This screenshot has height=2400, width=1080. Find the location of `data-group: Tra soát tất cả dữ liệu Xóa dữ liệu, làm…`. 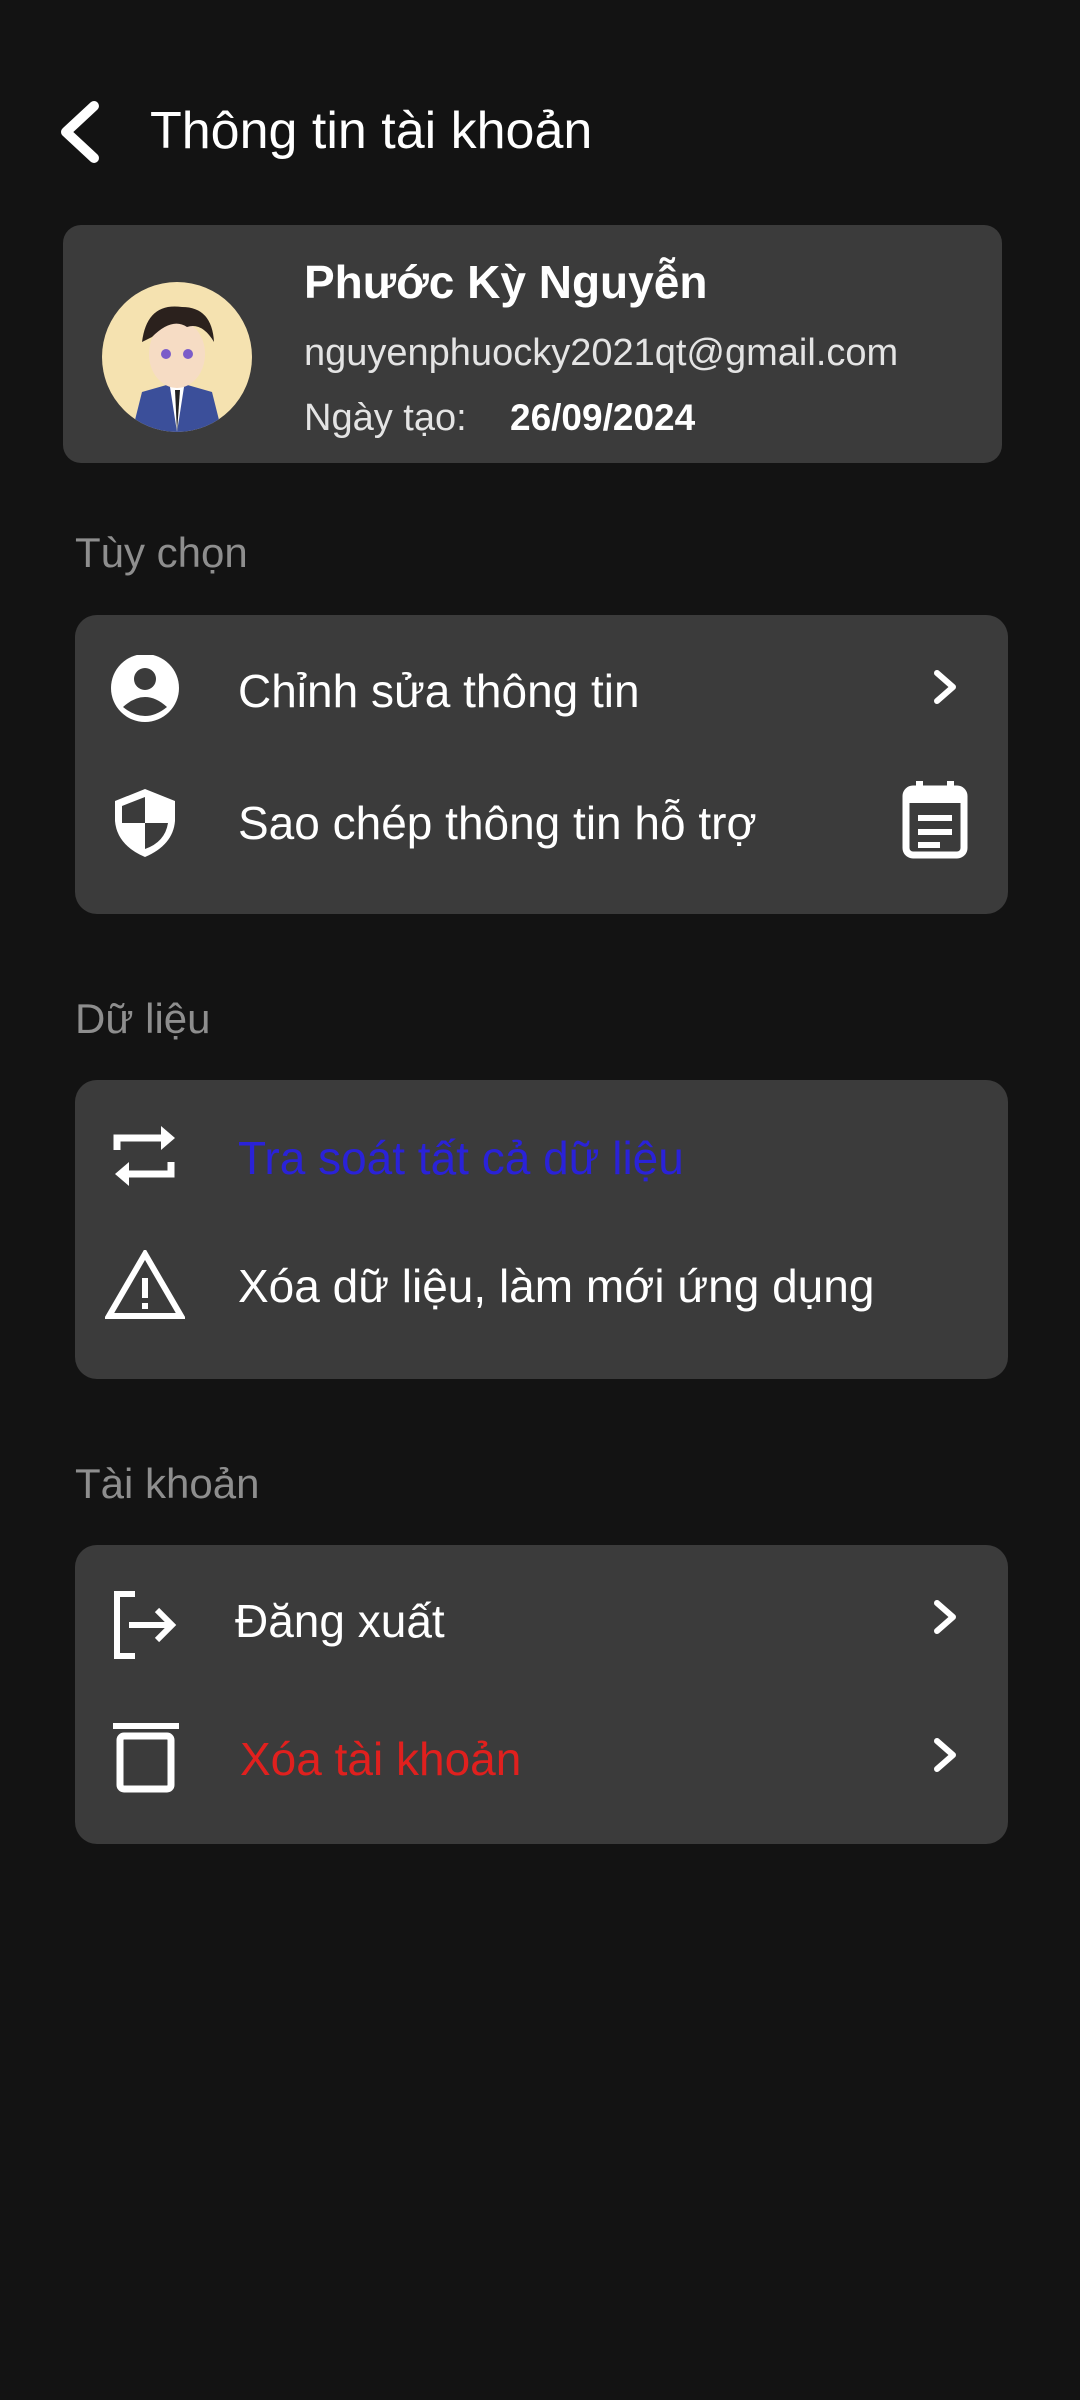

data-group: Tra soát tất cả dữ liệu Xóa dữ liệu, làm… is located at coordinates (541, 1229).